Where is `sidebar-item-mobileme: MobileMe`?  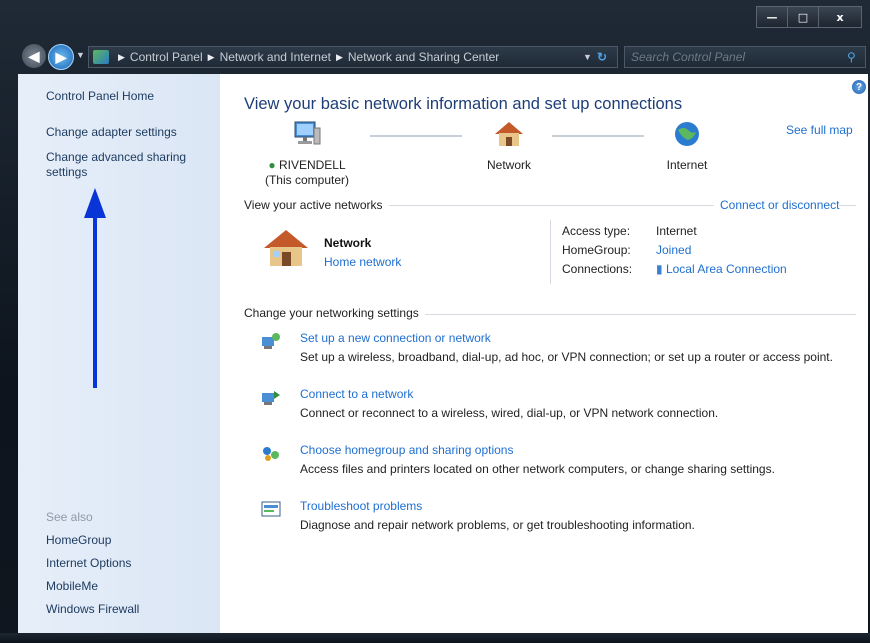 sidebar-item-mobileme: MobileMe is located at coordinates (72, 586).